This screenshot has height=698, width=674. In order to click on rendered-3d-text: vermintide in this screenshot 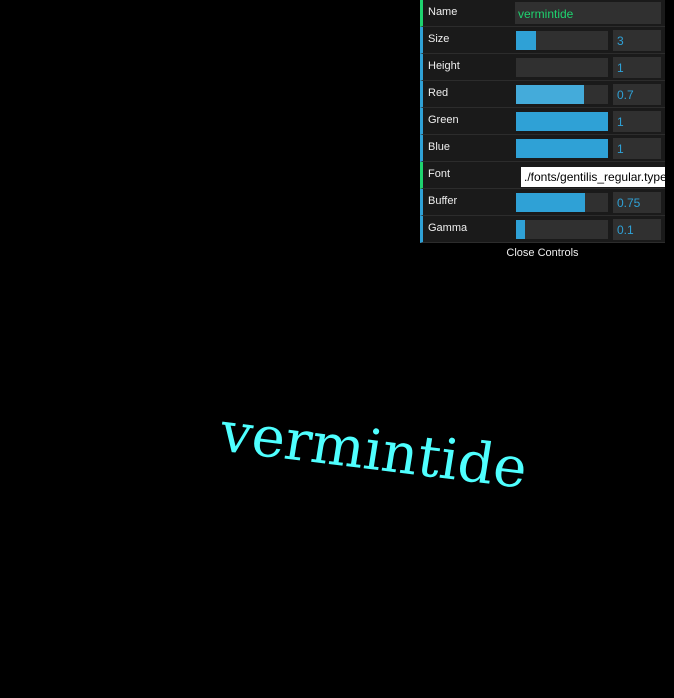, I will do `click(373, 451)`.